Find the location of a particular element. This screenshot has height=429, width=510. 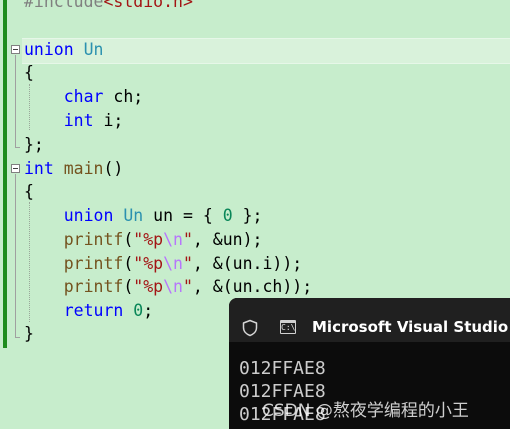

code-line: char ch; is located at coordinates (84, 97).